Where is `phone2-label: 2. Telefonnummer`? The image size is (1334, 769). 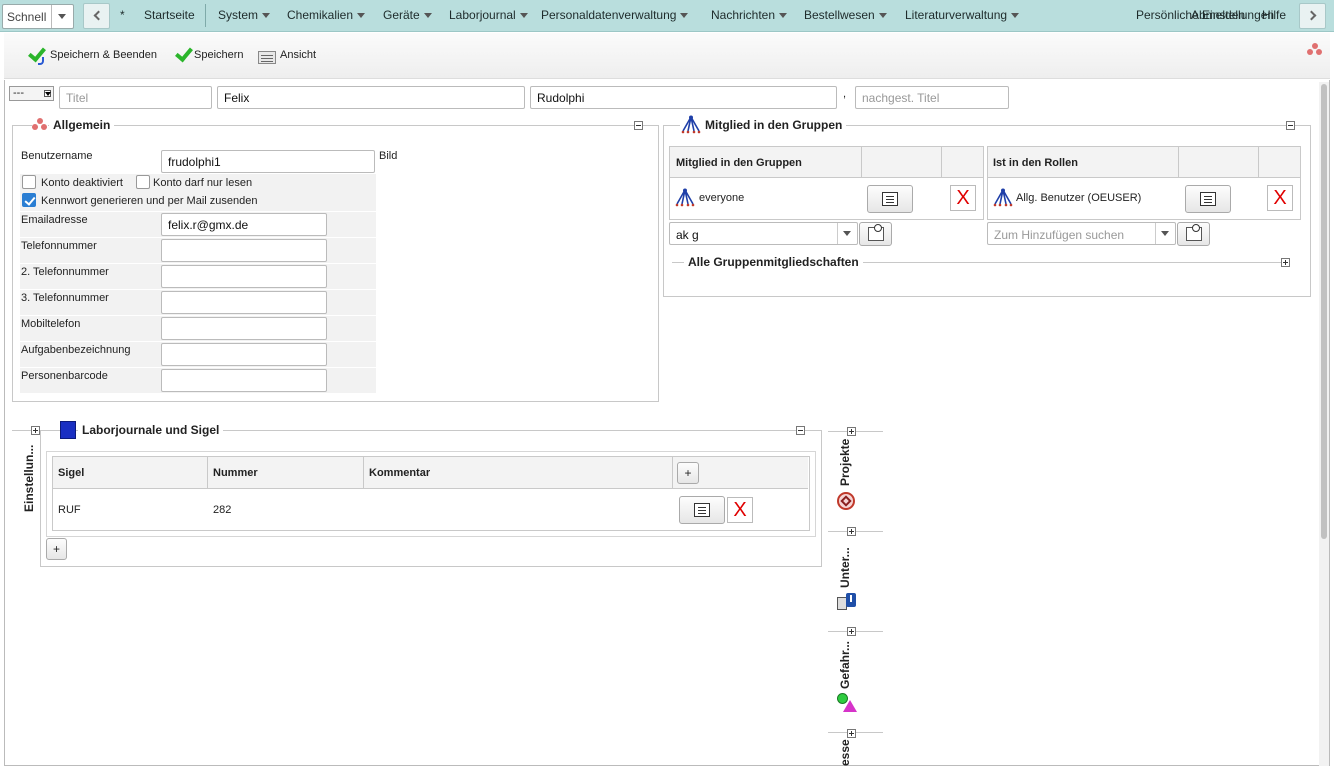
phone2-label: 2. Telefonnummer is located at coordinates (65, 272).